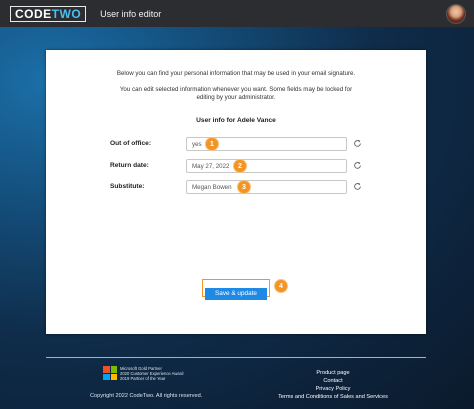 The image size is (474, 409). I want to click on codetwo-logo: CODE TWO, so click(48, 13).